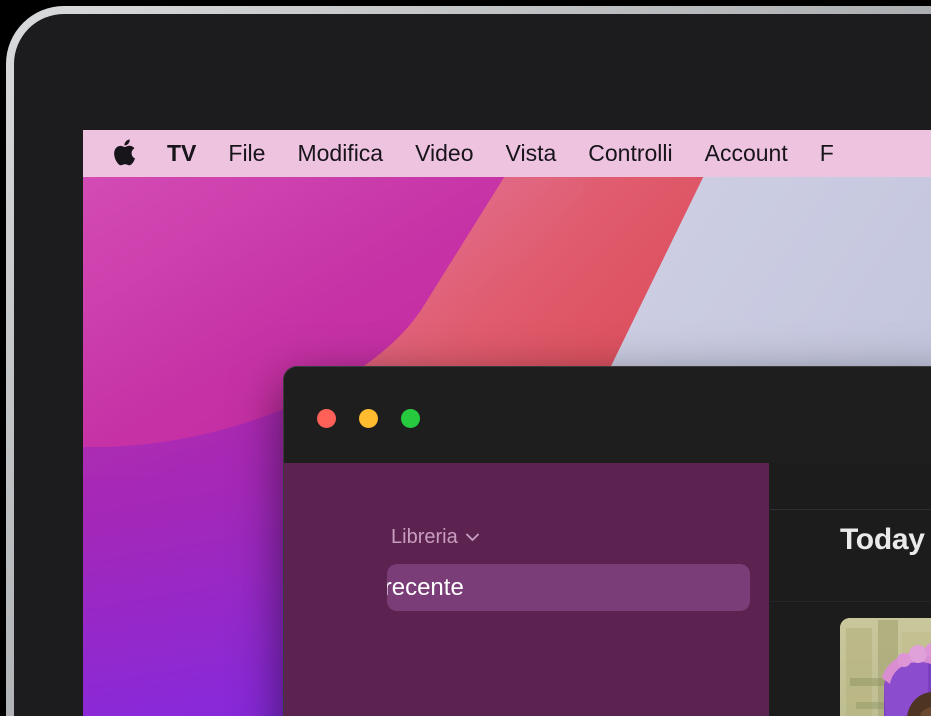 This screenshot has height=716, width=931. Describe the element at coordinates (630, 153) in the screenshot. I see `menu-item-controlli: Controlli` at that location.